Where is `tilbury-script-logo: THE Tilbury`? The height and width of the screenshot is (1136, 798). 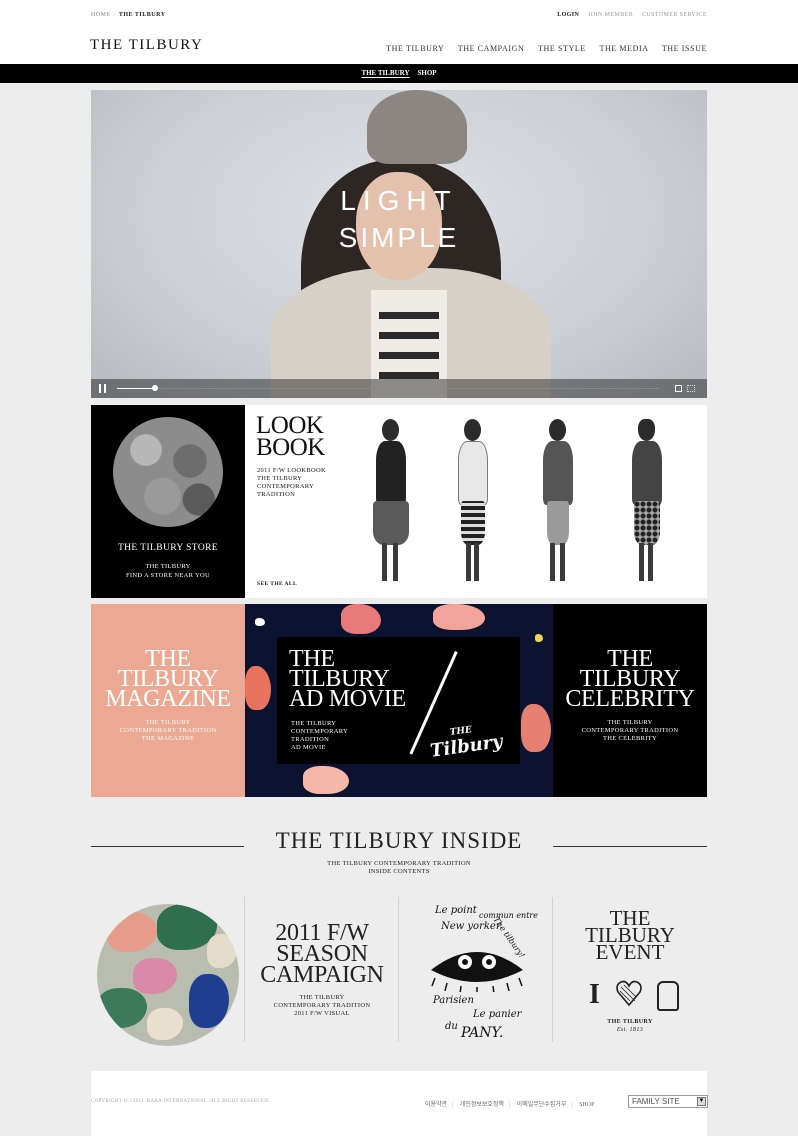 tilbury-script-logo: THE Tilbury is located at coordinates (465, 740).